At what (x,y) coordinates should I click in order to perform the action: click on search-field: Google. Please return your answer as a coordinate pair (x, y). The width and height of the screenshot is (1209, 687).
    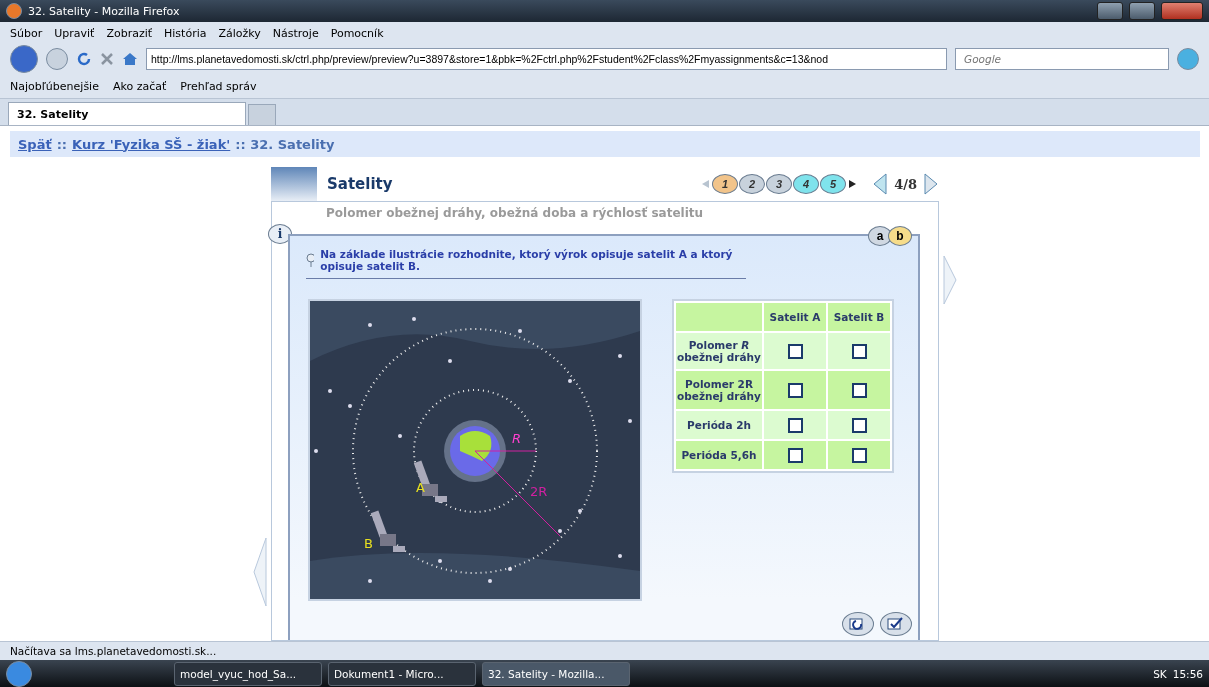
    Looking at the image, I should click on (1062, 59).